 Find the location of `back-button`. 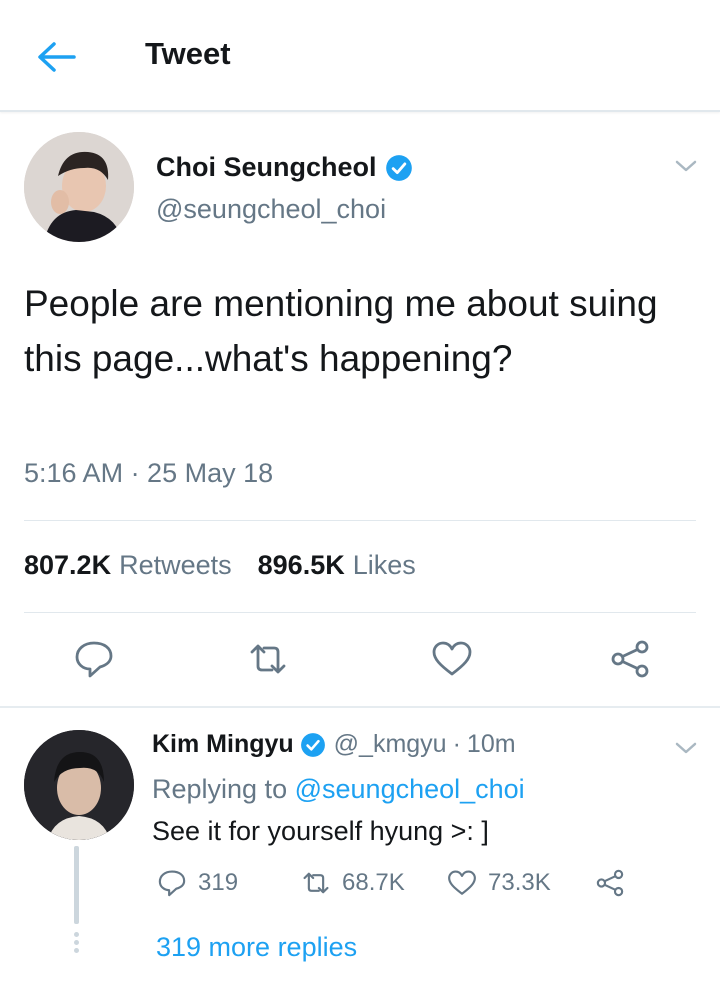

back-button is located at coordinates (56, 57).